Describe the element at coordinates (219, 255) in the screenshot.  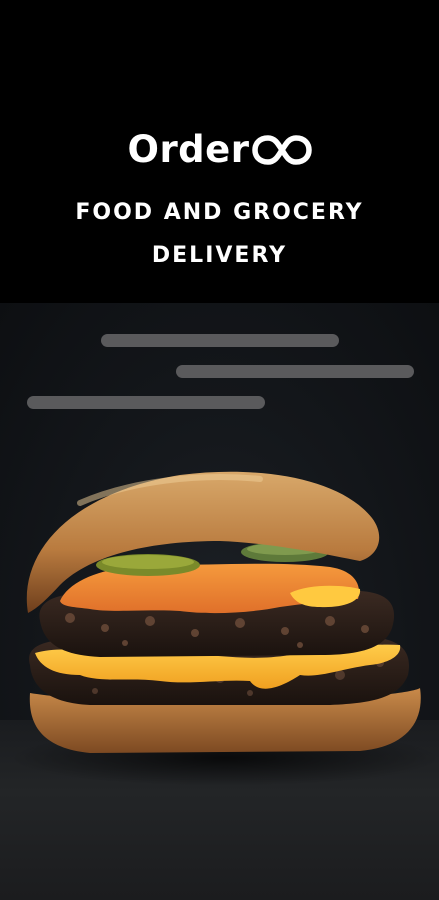
I see `tagline-line-2: DELIVERY` at that location.